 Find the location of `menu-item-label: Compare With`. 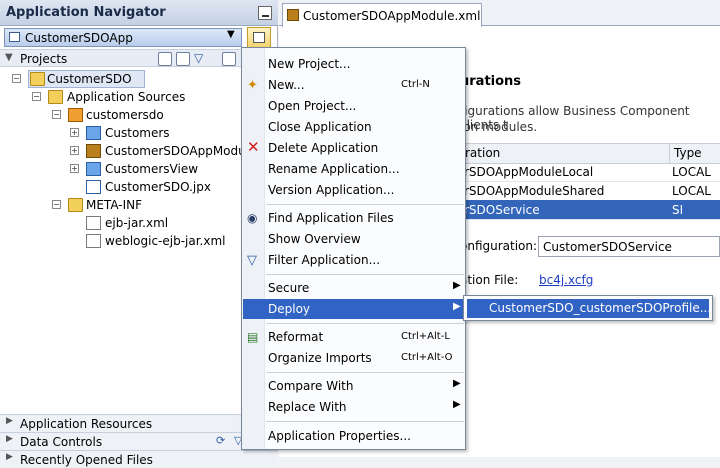

menu-item-label: Compare With is located at coordinates (311, 386).